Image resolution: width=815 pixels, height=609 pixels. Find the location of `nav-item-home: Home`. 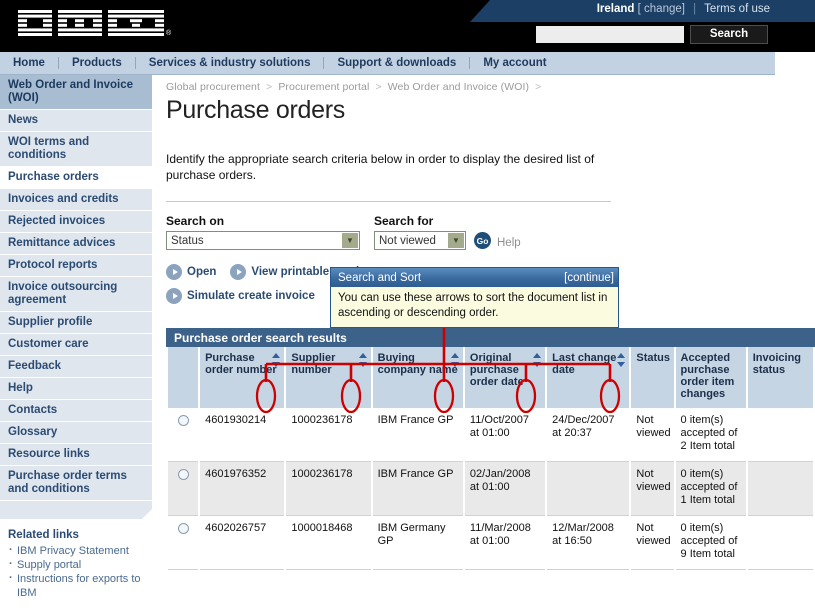

nav-item-home: Home is located at coordinates (29, 63).